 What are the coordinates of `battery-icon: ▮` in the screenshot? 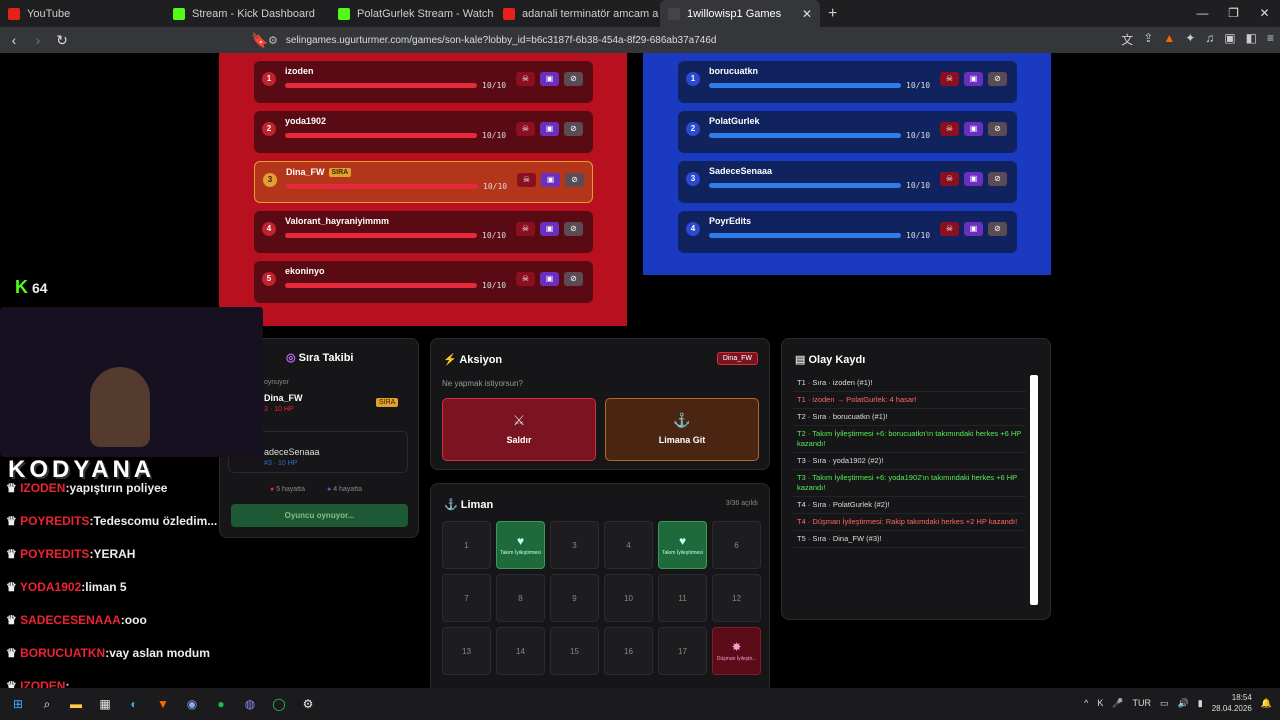 It's located at (1200, 703).